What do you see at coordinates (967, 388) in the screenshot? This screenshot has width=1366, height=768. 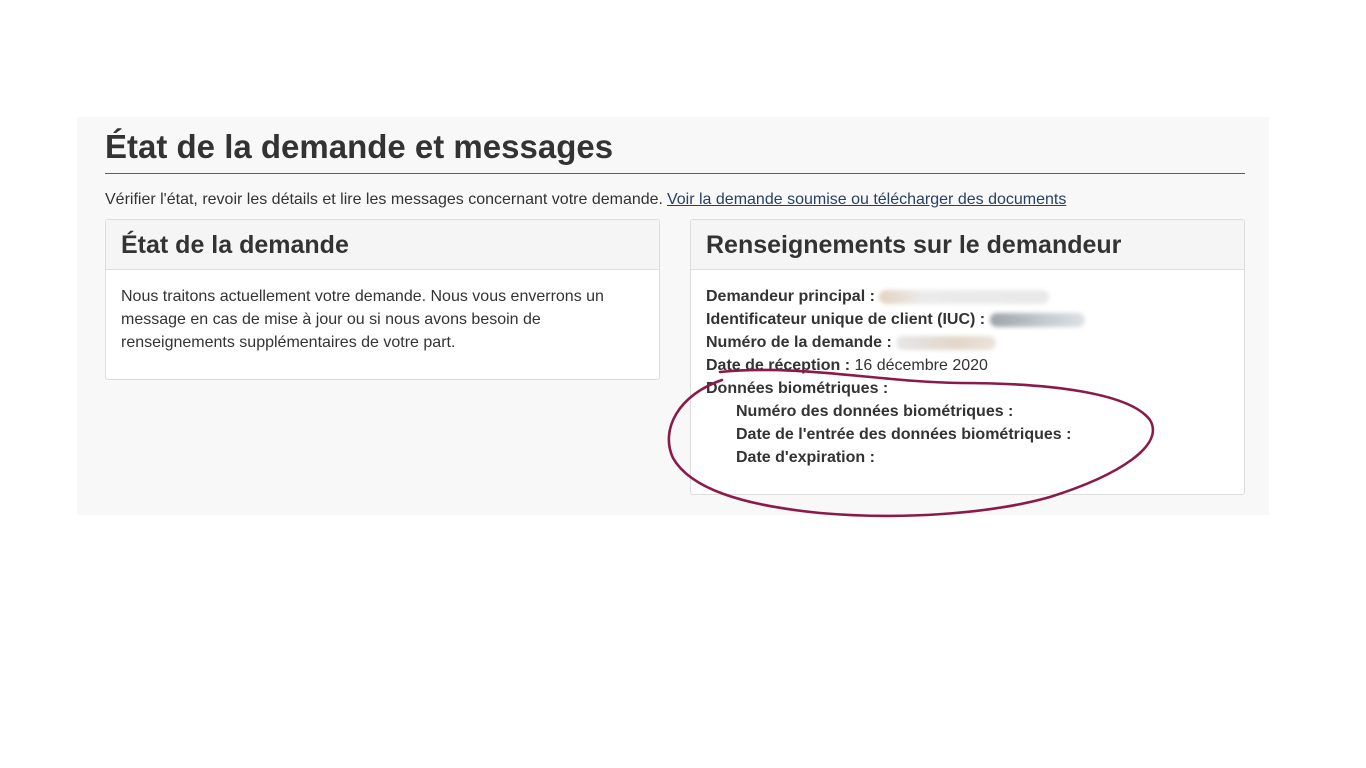 I see `biometrics-row: Données biométriques :` at bounding box center [967, 388].